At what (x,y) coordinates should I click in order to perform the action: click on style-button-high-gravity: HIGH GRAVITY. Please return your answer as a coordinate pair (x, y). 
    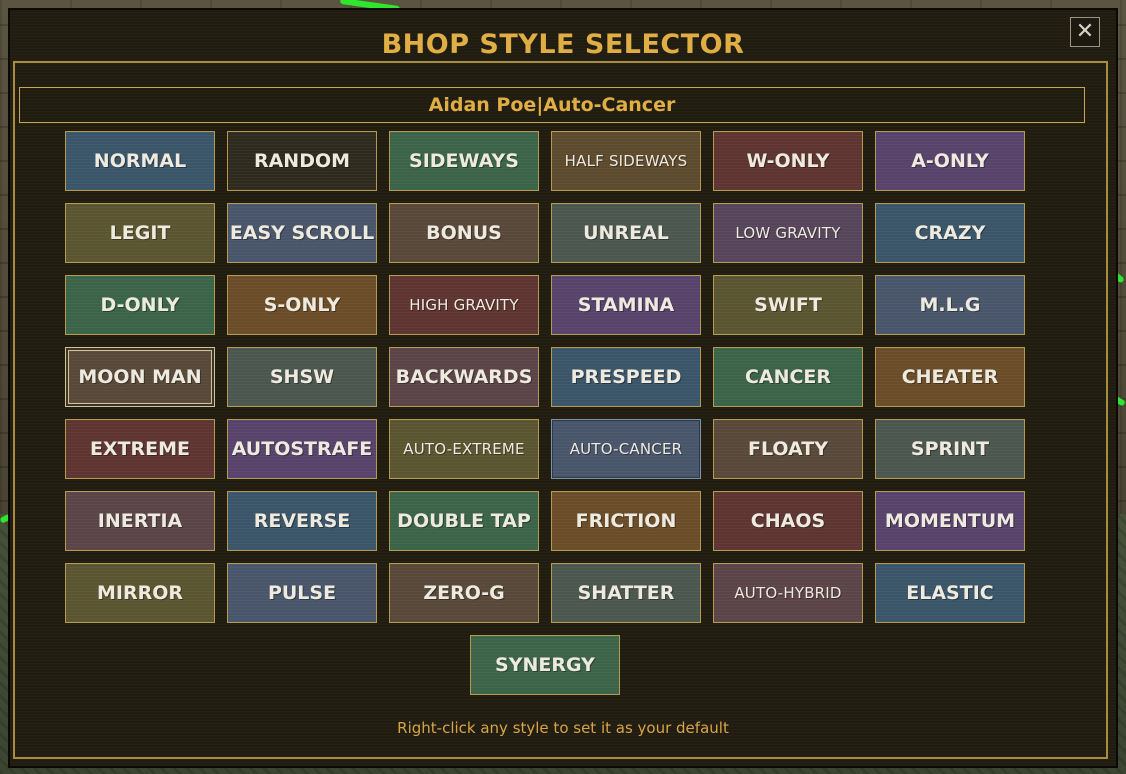
    Looking at the image, I should click on (464, 305).